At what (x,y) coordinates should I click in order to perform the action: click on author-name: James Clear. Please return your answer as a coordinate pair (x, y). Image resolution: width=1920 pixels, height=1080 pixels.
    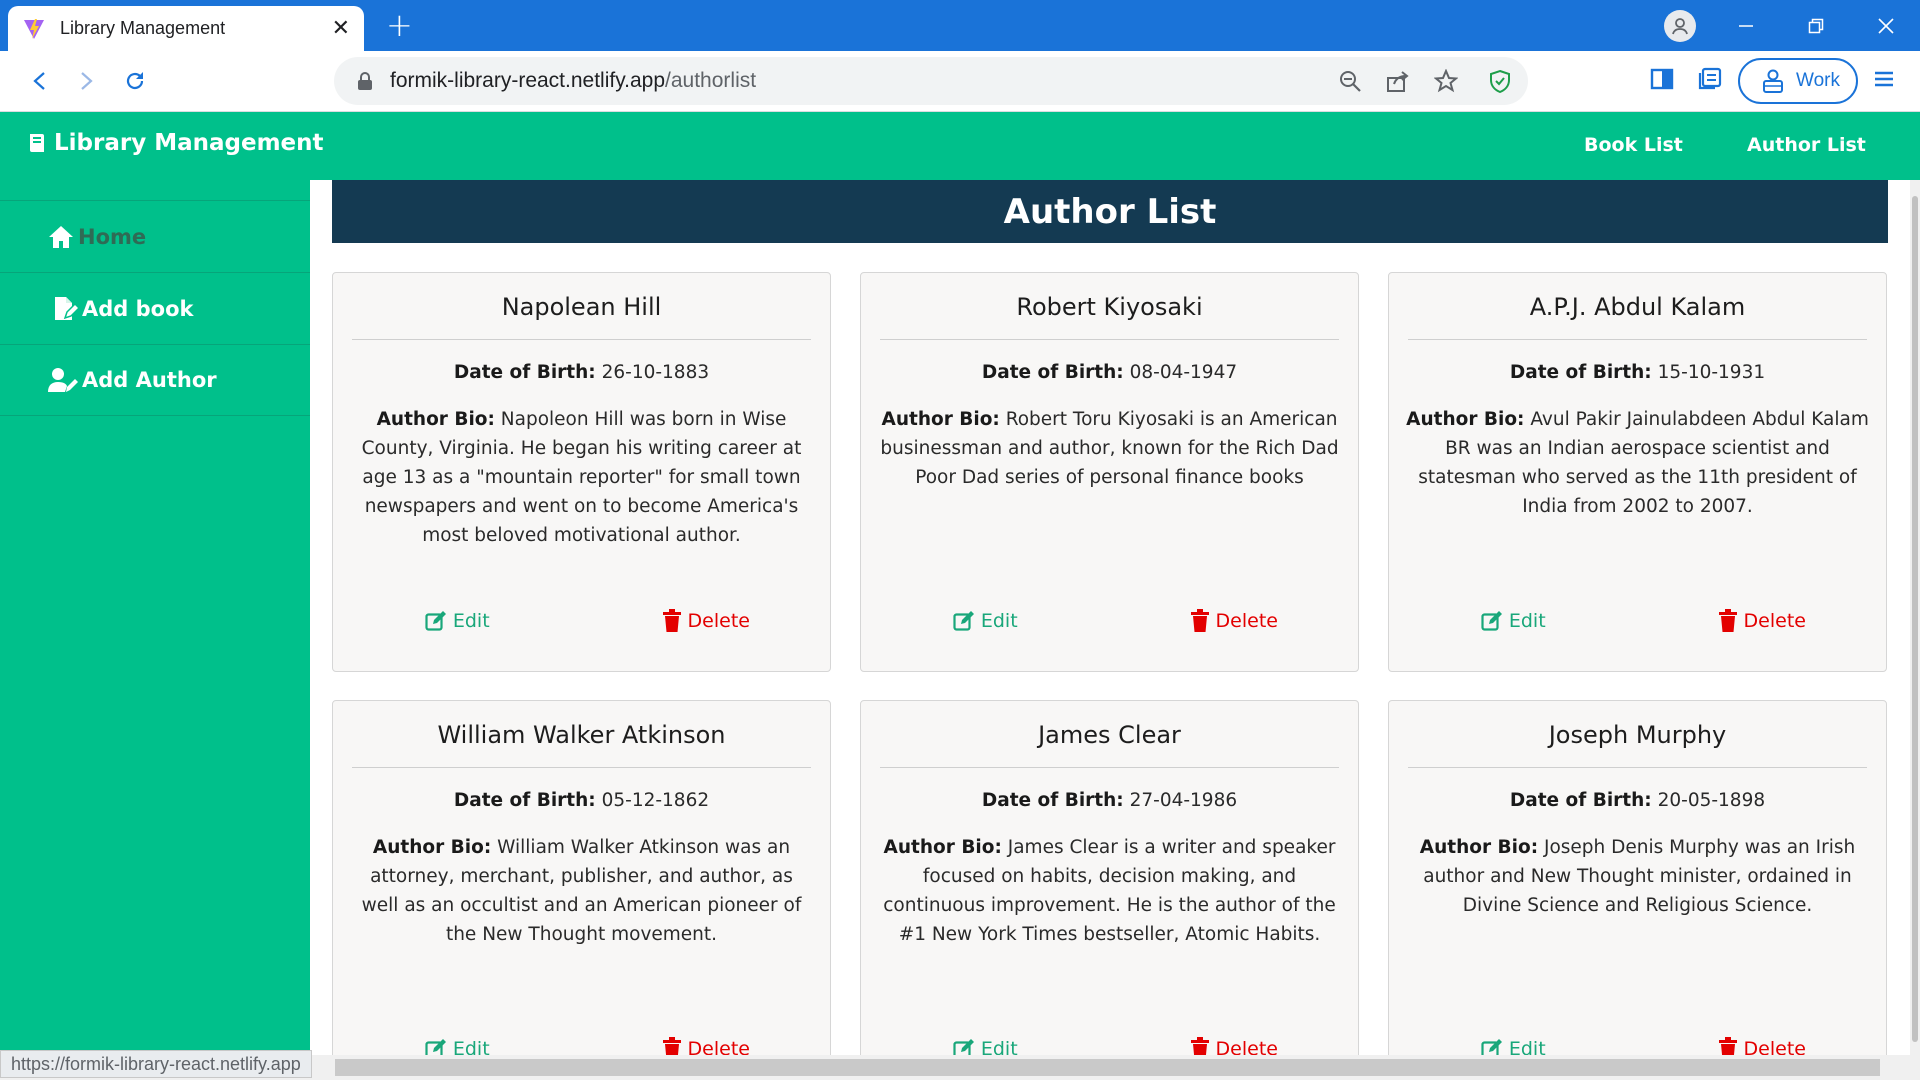
    Looking at the image, I should click on (1109, 735).